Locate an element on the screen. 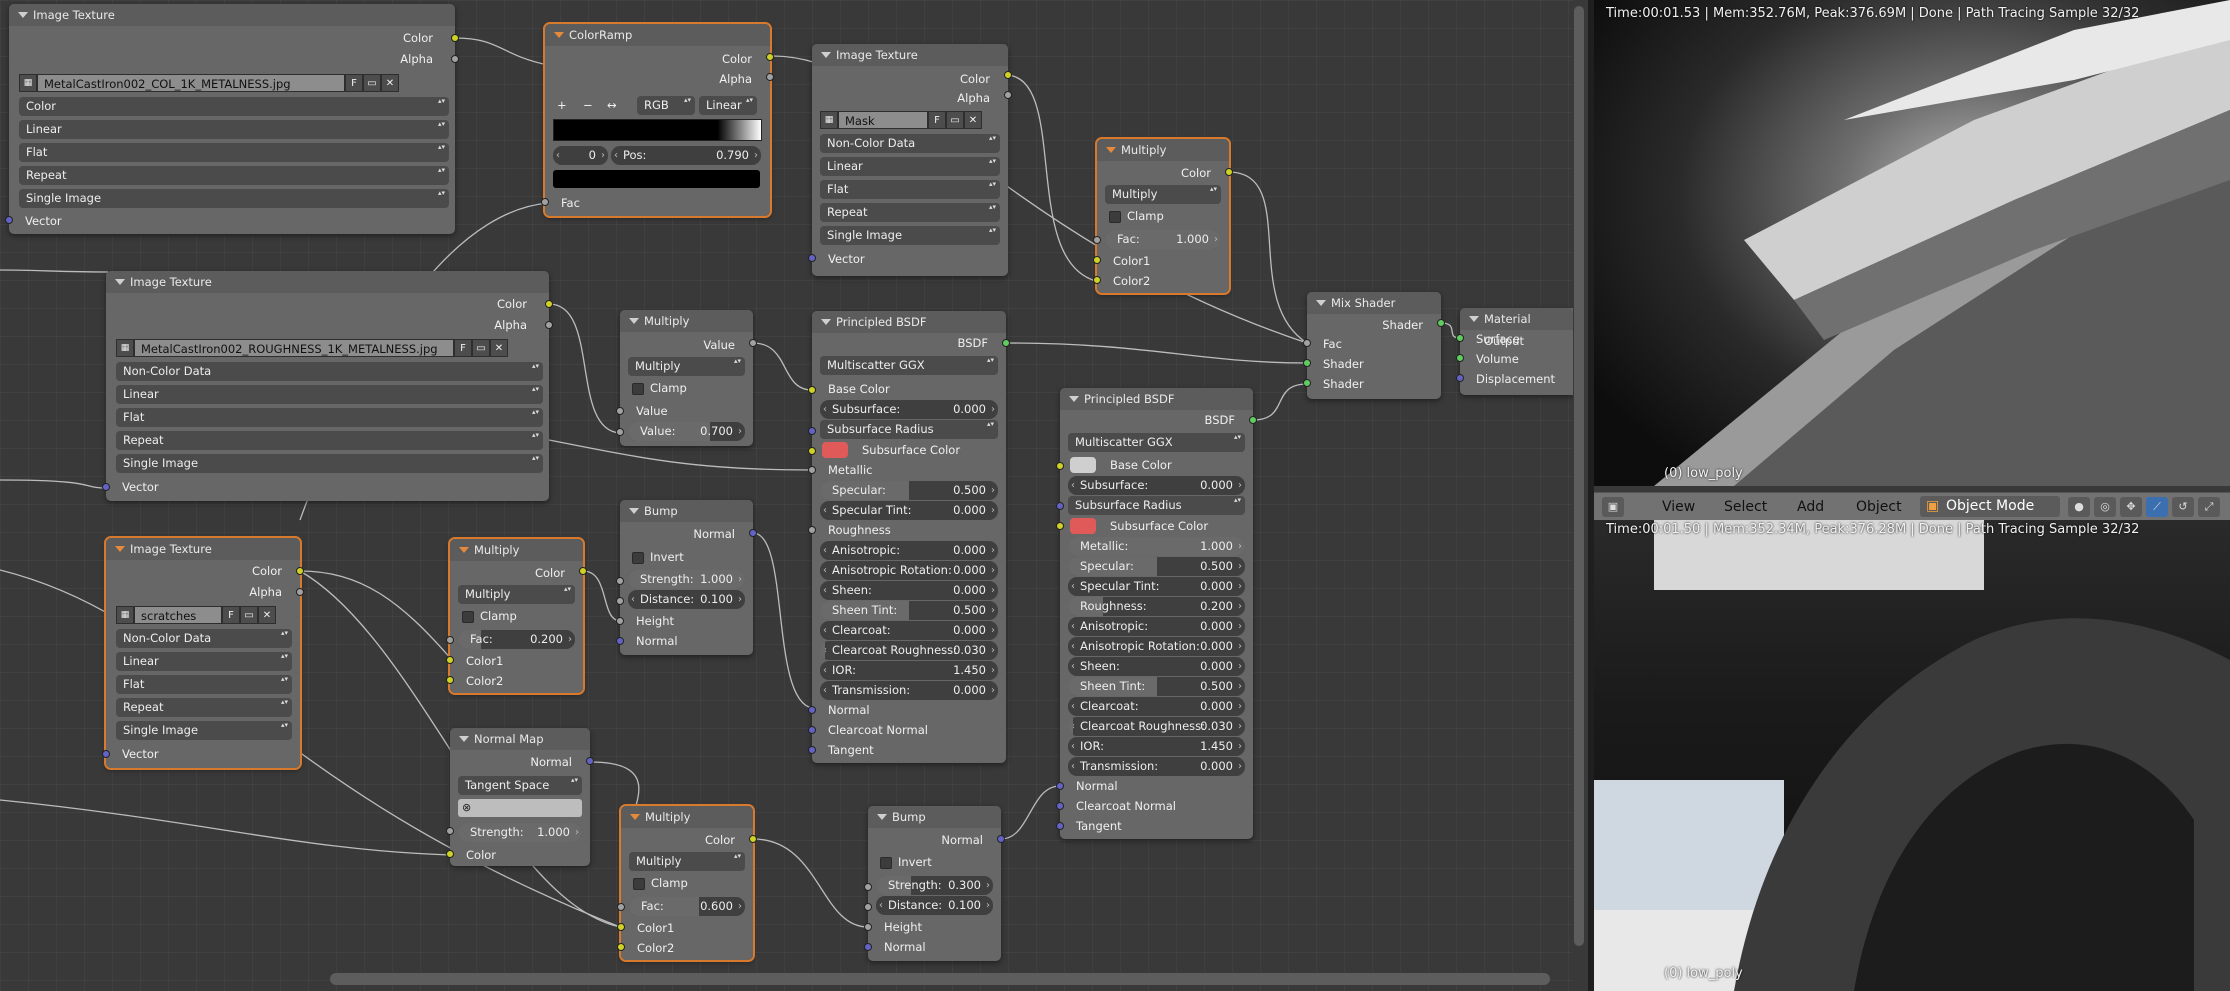  image-file-name: scratches is located at coordinates (178, 615).